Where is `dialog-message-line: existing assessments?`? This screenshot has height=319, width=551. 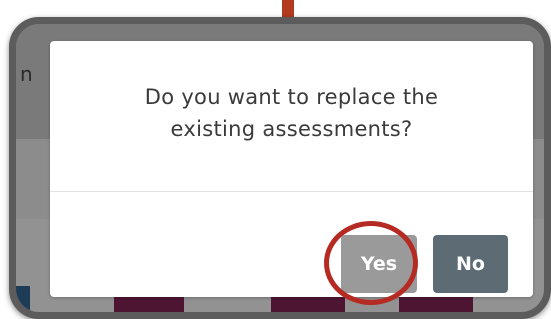 dialog-message-line: existing assessments? is located at coordinates (291, 129).